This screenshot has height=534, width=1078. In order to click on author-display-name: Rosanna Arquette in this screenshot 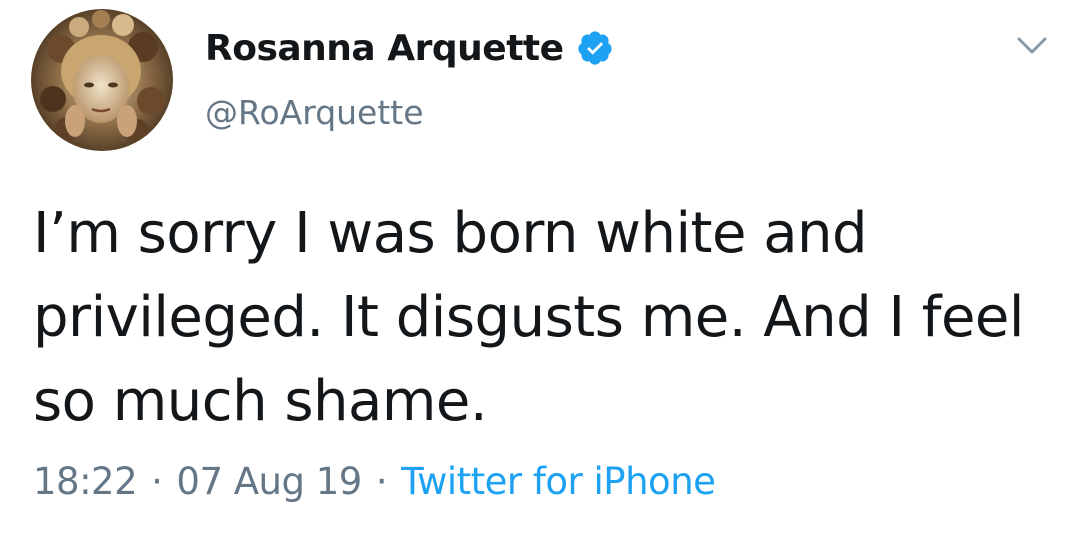, I will do `click(384, 48)`.